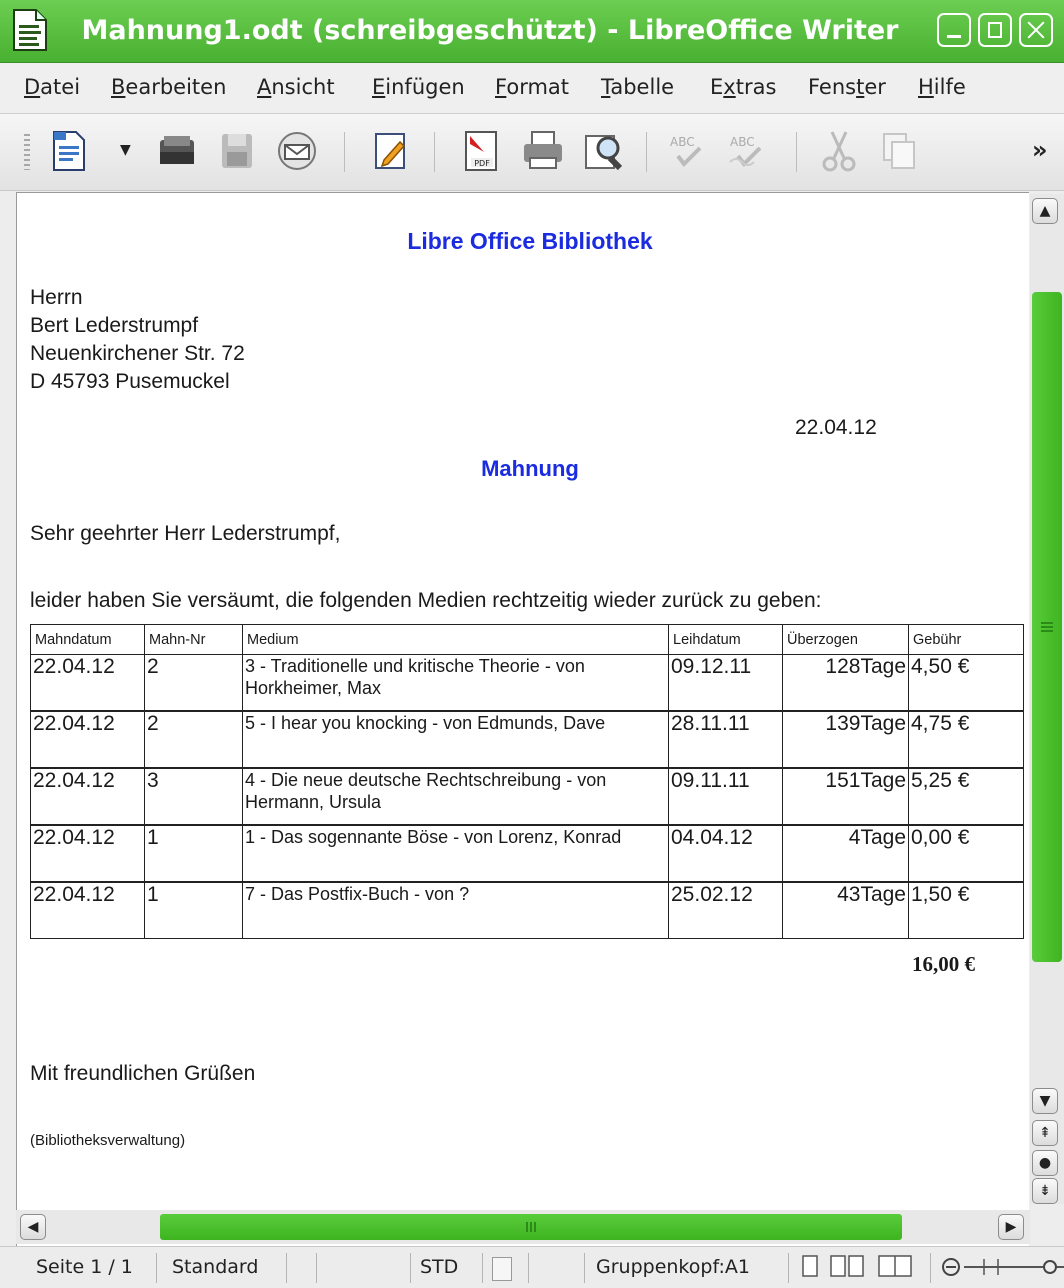 The height and width of the screenshot is (1288, 1064). What do you see at coordinates (673, 1267) in the screenshot?
I see `cell-reference: Gruppenkopf:A1` at bounding box center [673, 1267].